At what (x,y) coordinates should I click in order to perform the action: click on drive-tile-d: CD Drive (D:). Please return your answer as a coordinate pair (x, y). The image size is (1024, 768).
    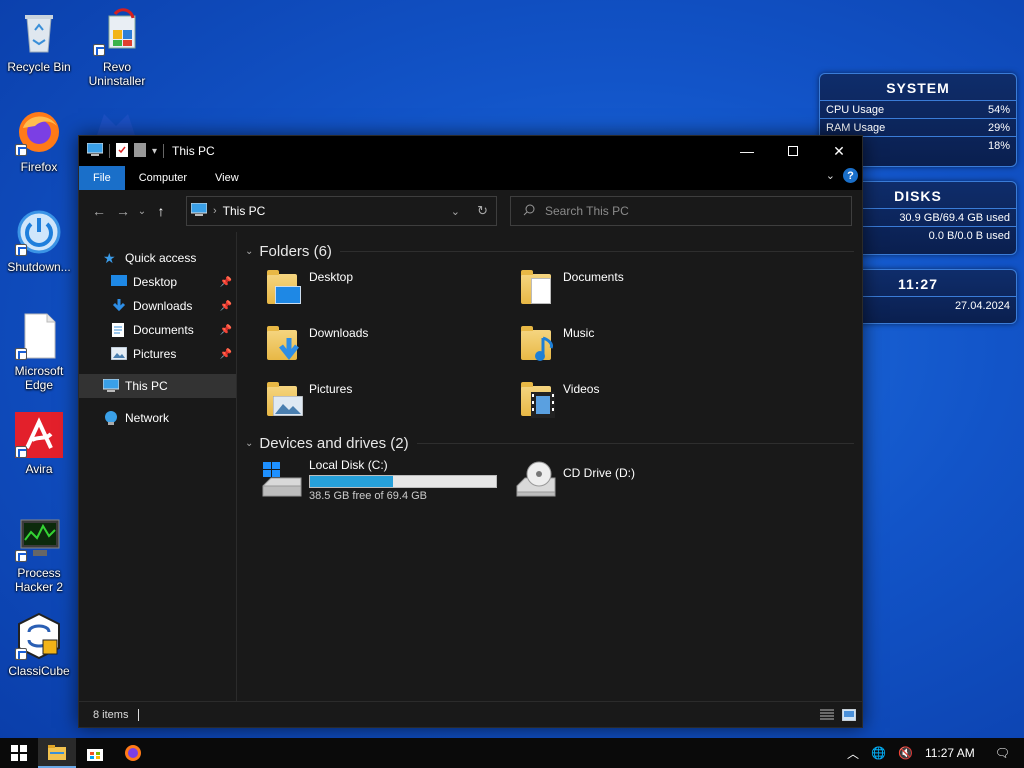
    Looking at the image, I should click on (640, 484).